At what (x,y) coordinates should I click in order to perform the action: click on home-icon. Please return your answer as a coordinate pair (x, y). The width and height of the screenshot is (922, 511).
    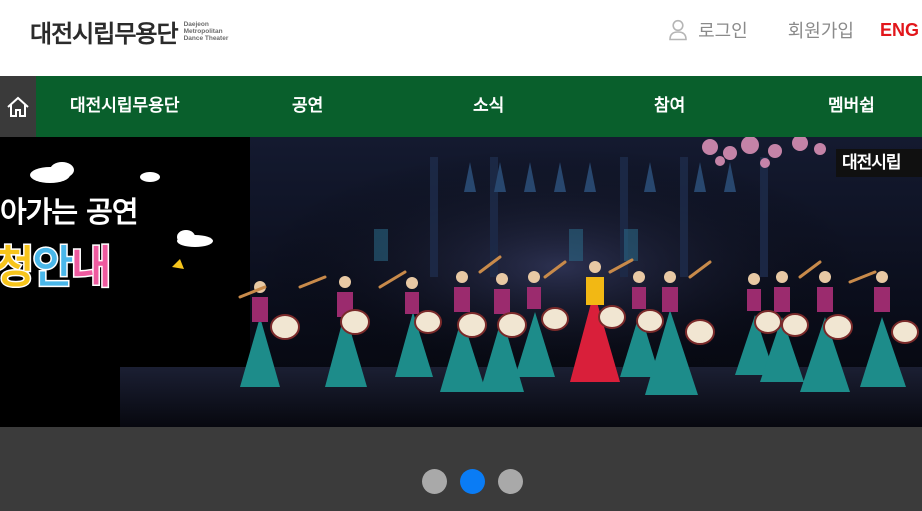
    Looking at the image, I should click on (18, 106).